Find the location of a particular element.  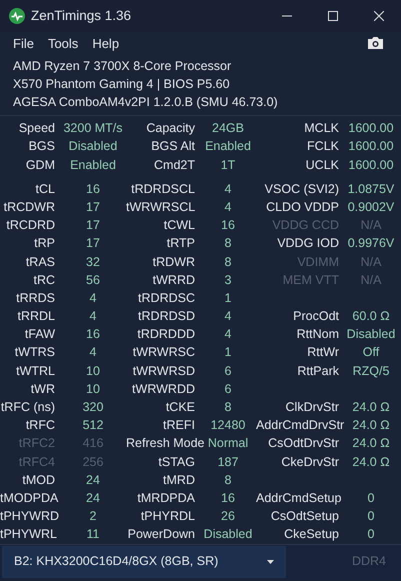

timing-value: 24GB is located at coordinates (228, 129).